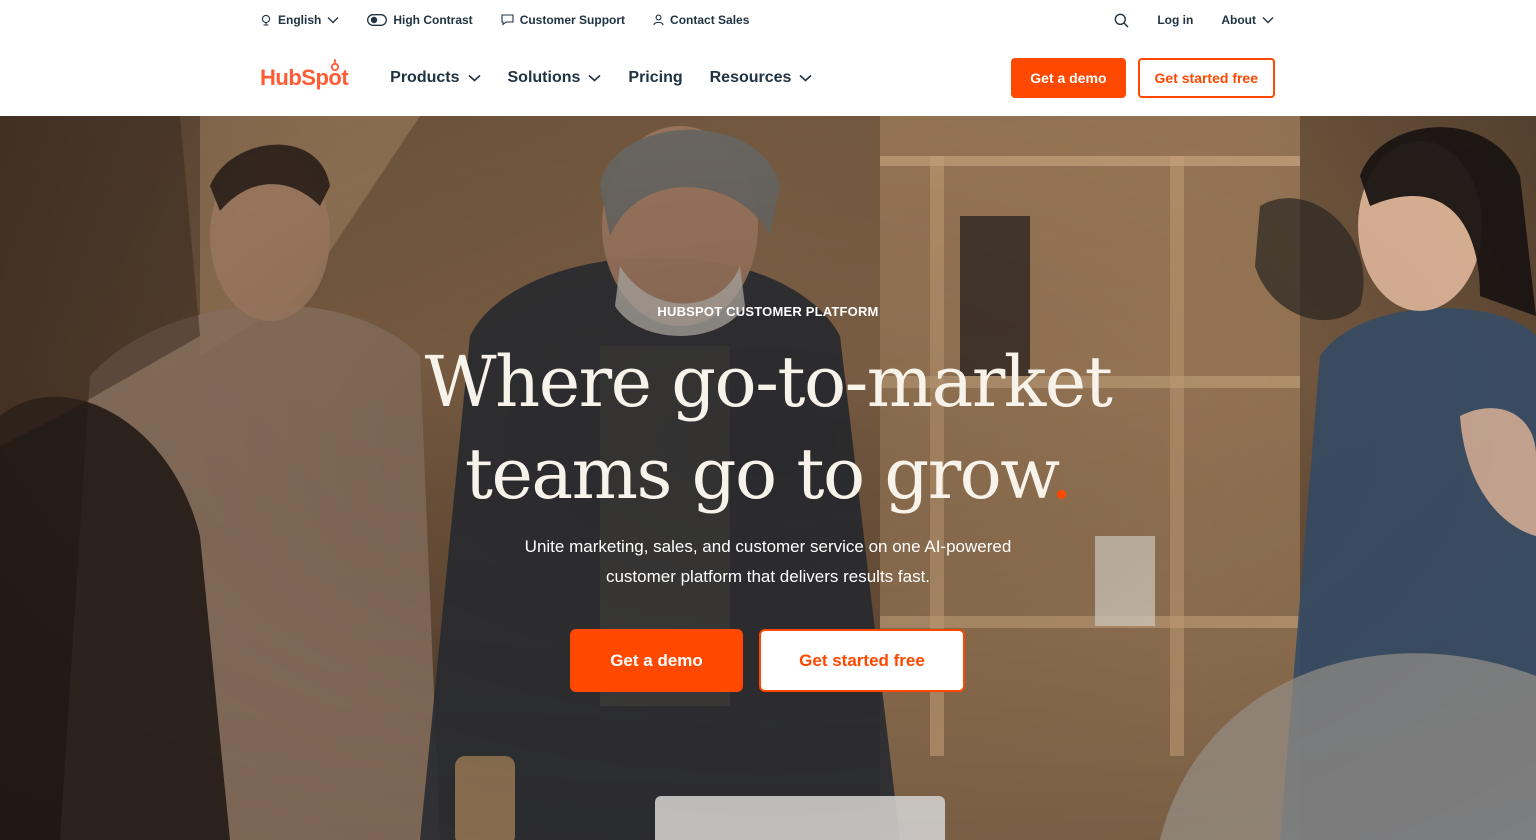 This screenshot has width=1536, height=840. I want to click on nav-item-solutions: Solutions, so click(555, 78).